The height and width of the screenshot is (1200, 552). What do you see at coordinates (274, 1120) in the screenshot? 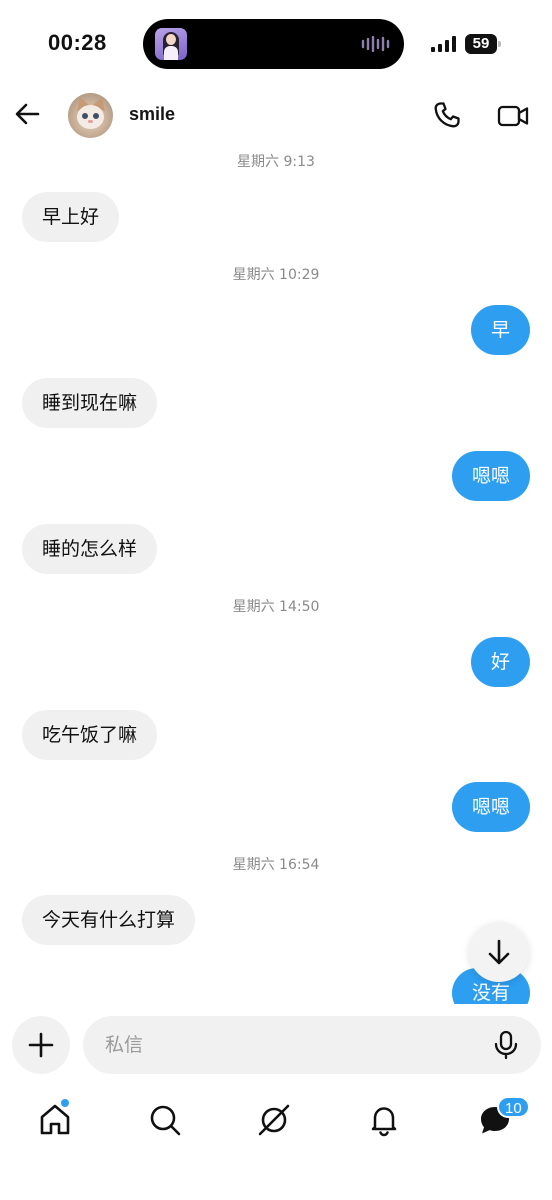
I see `explore-icon` at bounding box center [274, 1120].